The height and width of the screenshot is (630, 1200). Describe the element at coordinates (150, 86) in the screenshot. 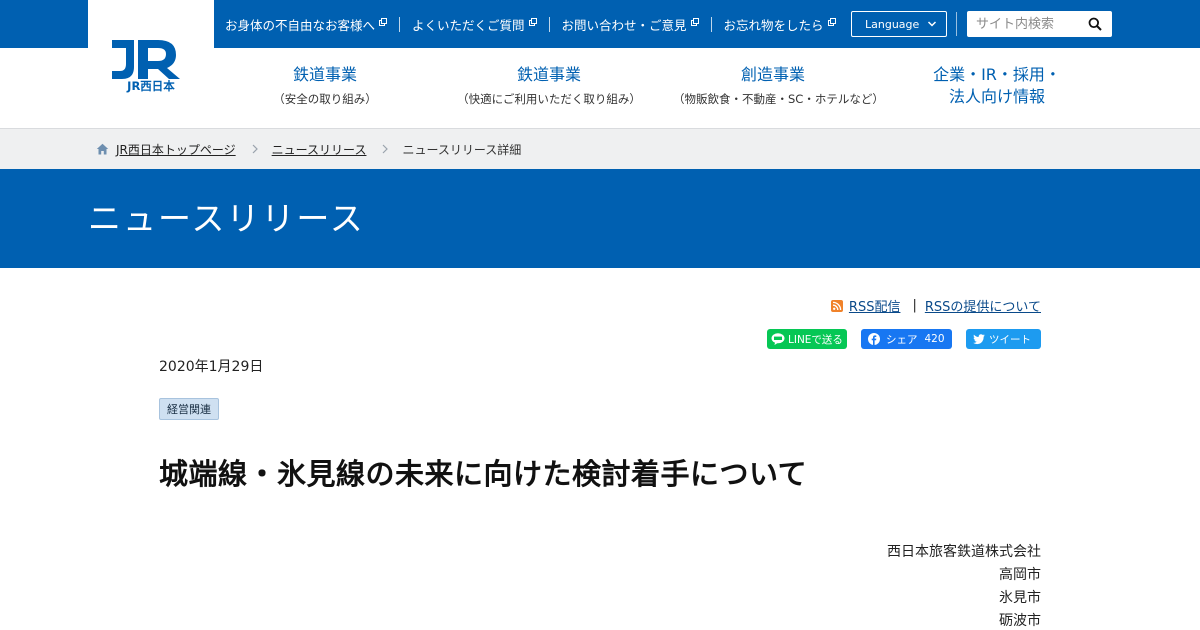

I see `logo-text: JR西日本` at that location.